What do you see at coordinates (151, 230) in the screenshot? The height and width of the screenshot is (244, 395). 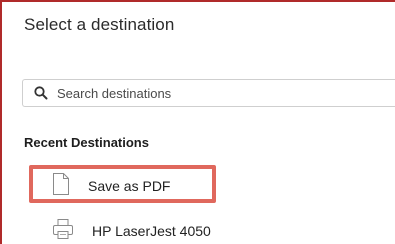 I see `destination-label: HP LaserJest 4050` at bounding box center [151, 230].